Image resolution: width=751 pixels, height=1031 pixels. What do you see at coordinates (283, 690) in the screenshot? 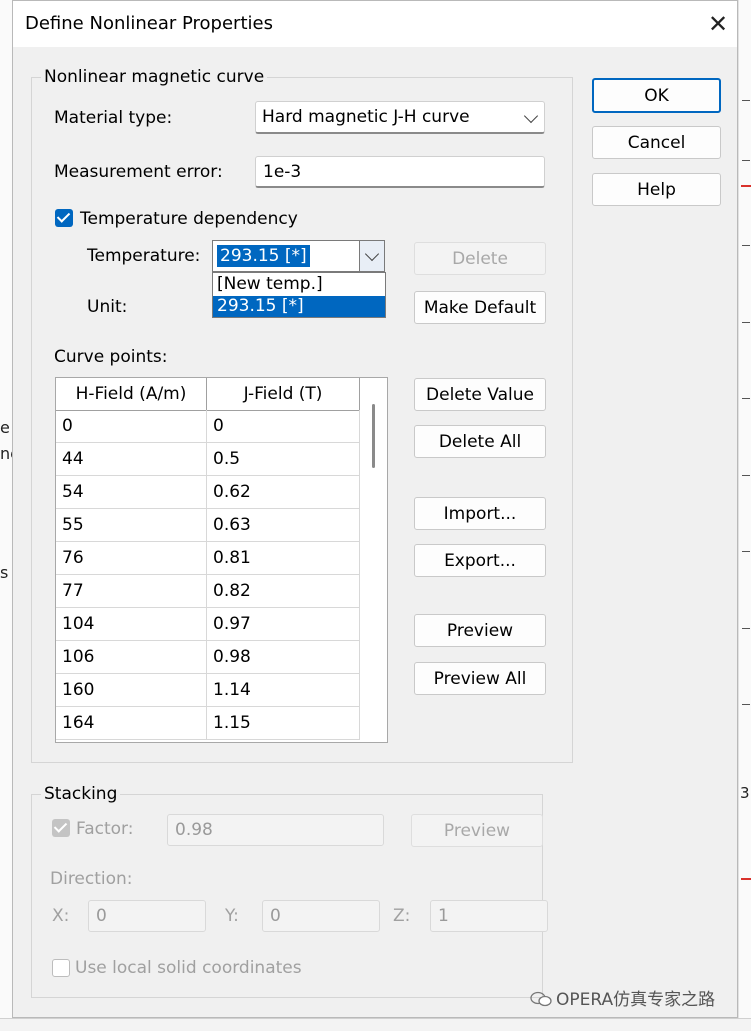
I see `j-field-cell: 1.14` at bounding box center [283, 690].